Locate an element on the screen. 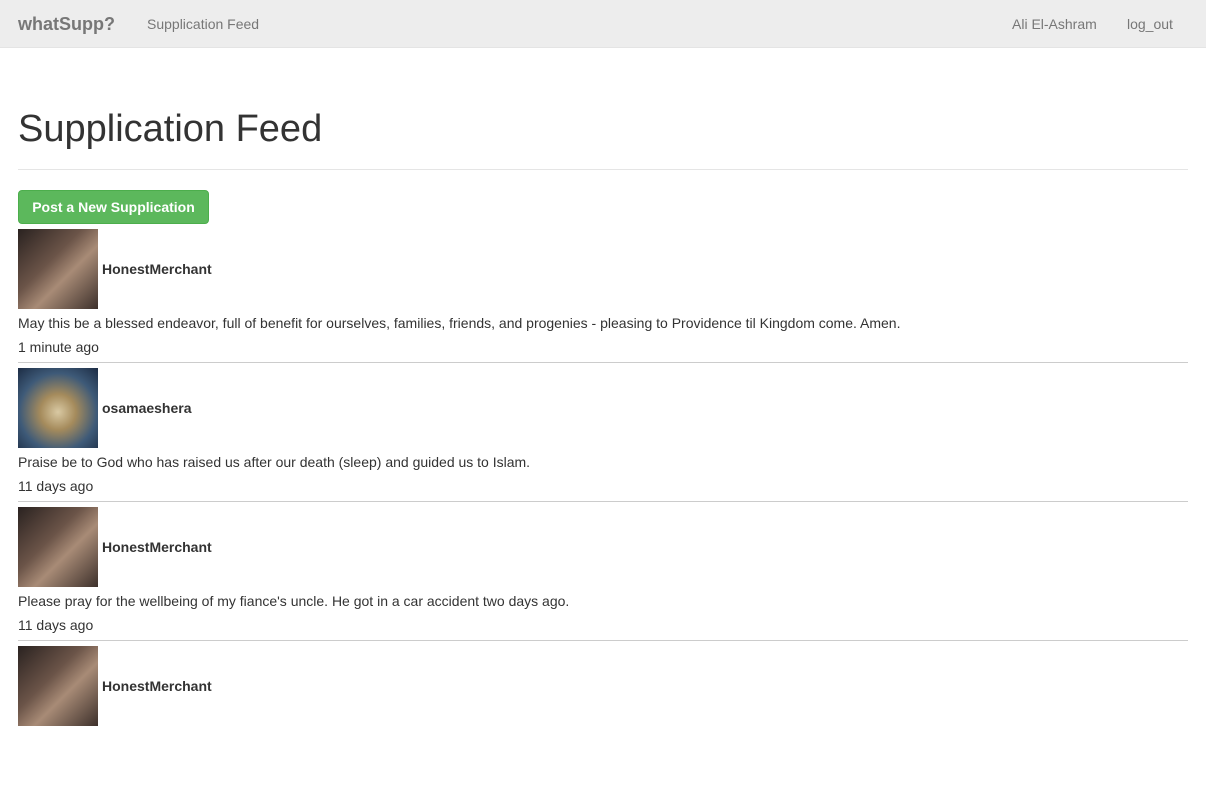  feed-item-username: osamaeshera is located at coordinates (147, 408).